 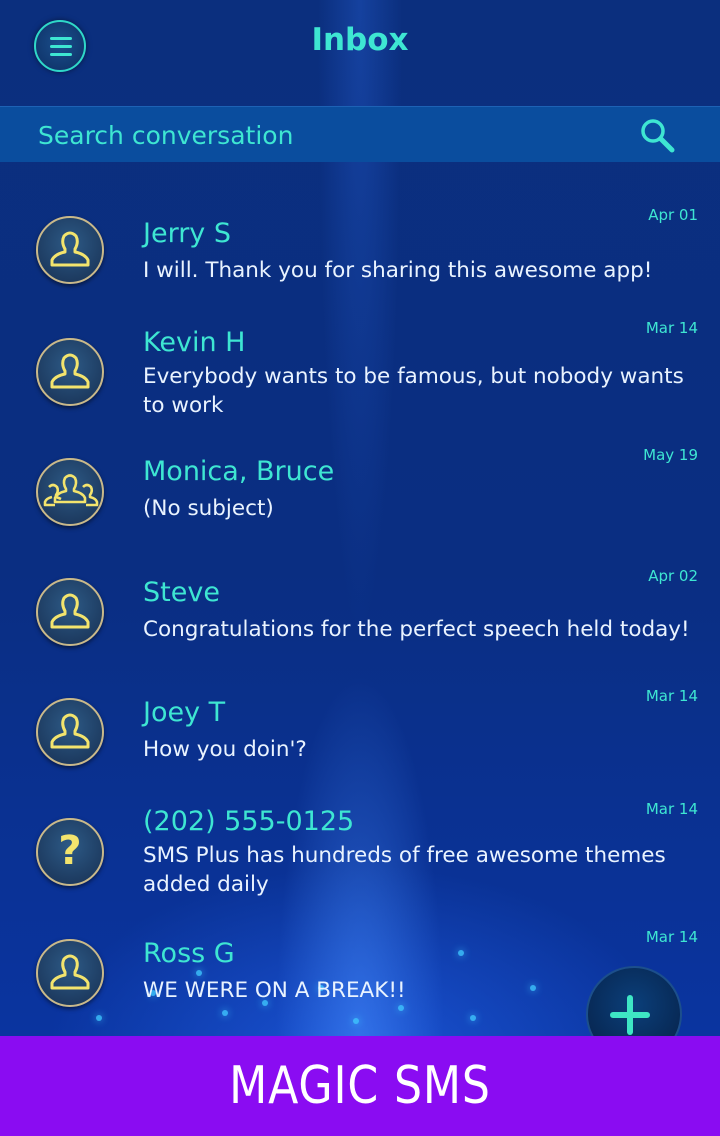 What do you see at coordinates (360, 730) in the screenshot?
I see `conversation-row: Joey T How you doin'? Mar 14` at bounding box center [360, 730].